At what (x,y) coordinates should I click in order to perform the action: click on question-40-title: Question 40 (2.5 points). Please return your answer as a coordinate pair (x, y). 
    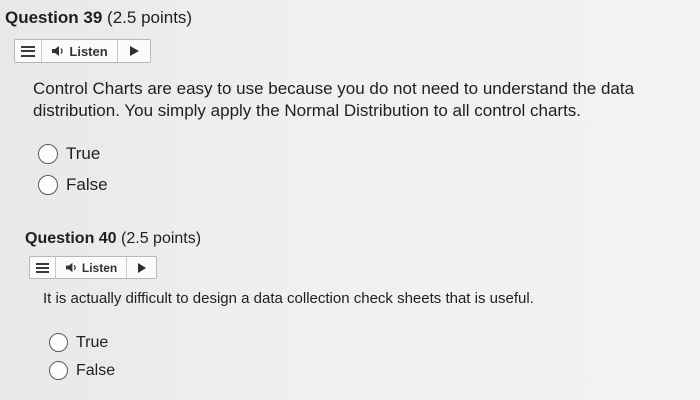
    Looking at the image, I should click on (113, 239).